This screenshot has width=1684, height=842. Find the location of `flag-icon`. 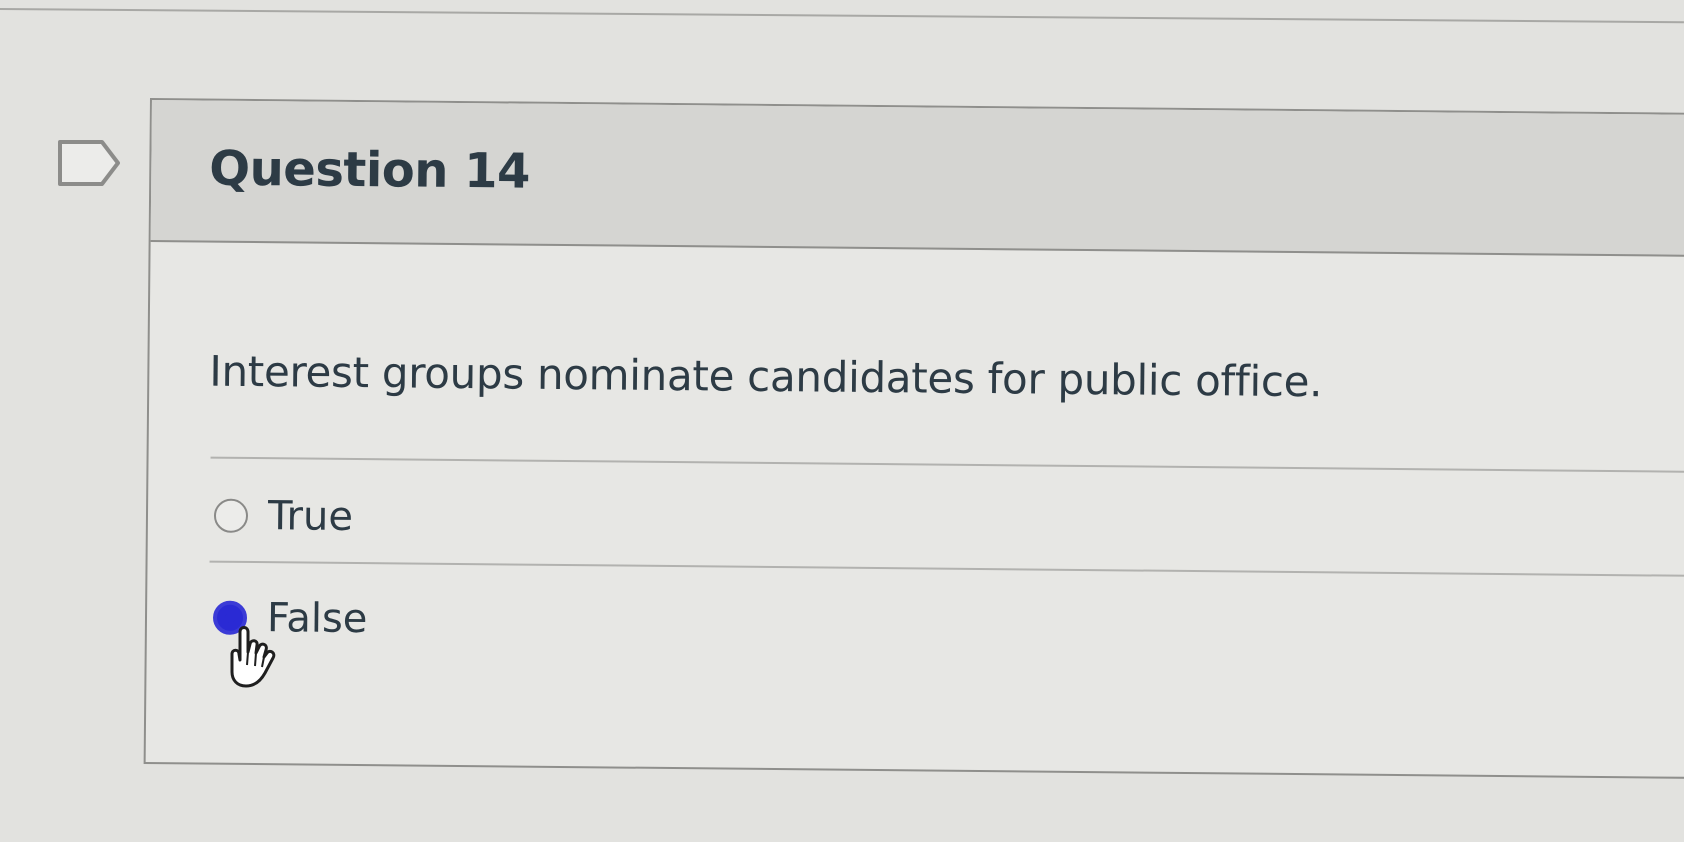

flag-icon is located at coordinates (89, 163).